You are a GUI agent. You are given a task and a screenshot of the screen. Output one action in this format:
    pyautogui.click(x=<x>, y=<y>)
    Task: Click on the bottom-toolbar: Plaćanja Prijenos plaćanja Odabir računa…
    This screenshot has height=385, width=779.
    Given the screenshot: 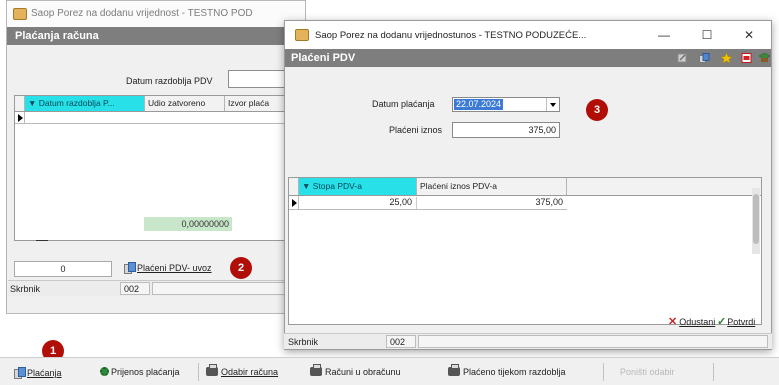 What is the action you would take?
    pyautogui.click(x=389, y=371)
    